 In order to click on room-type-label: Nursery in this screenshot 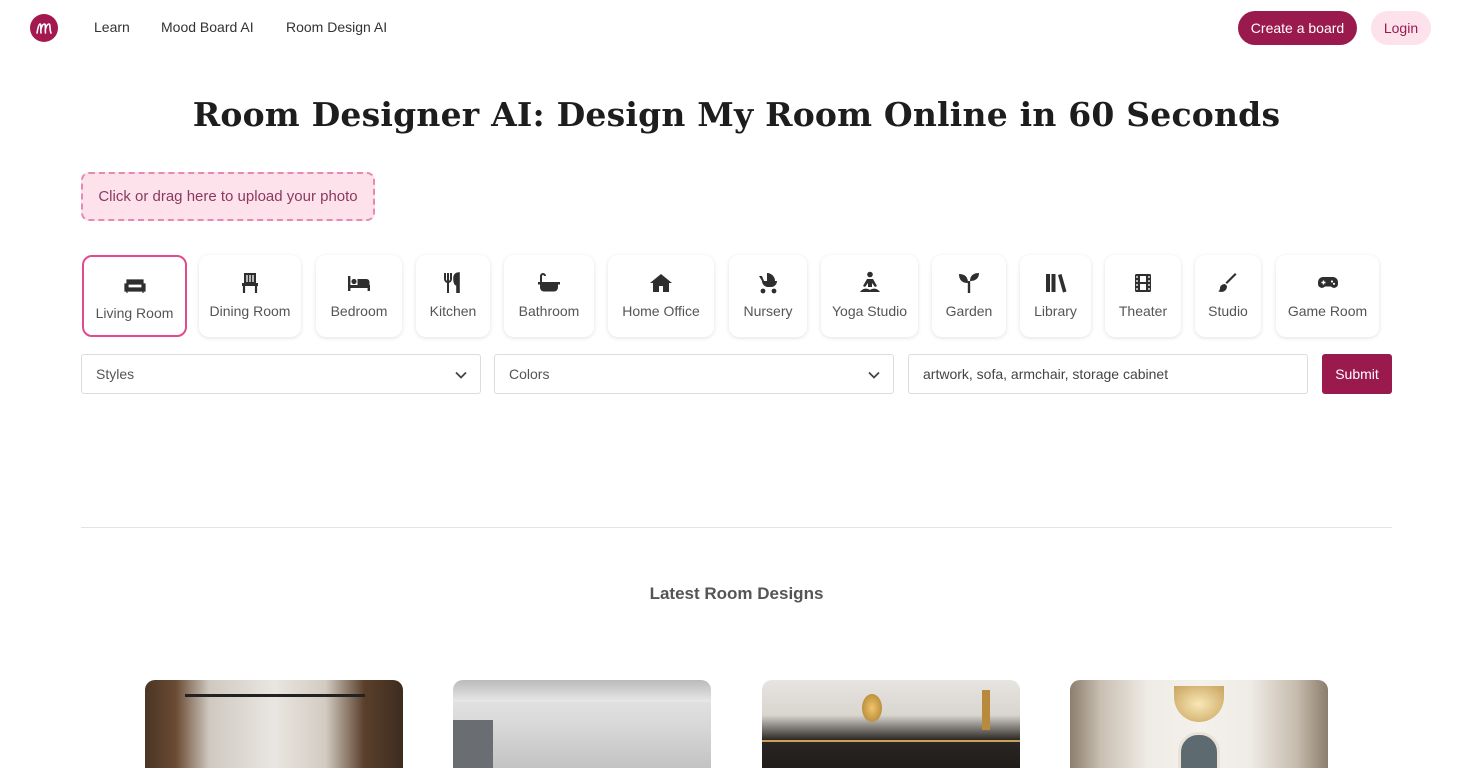, I will do `click(768, 311)`.